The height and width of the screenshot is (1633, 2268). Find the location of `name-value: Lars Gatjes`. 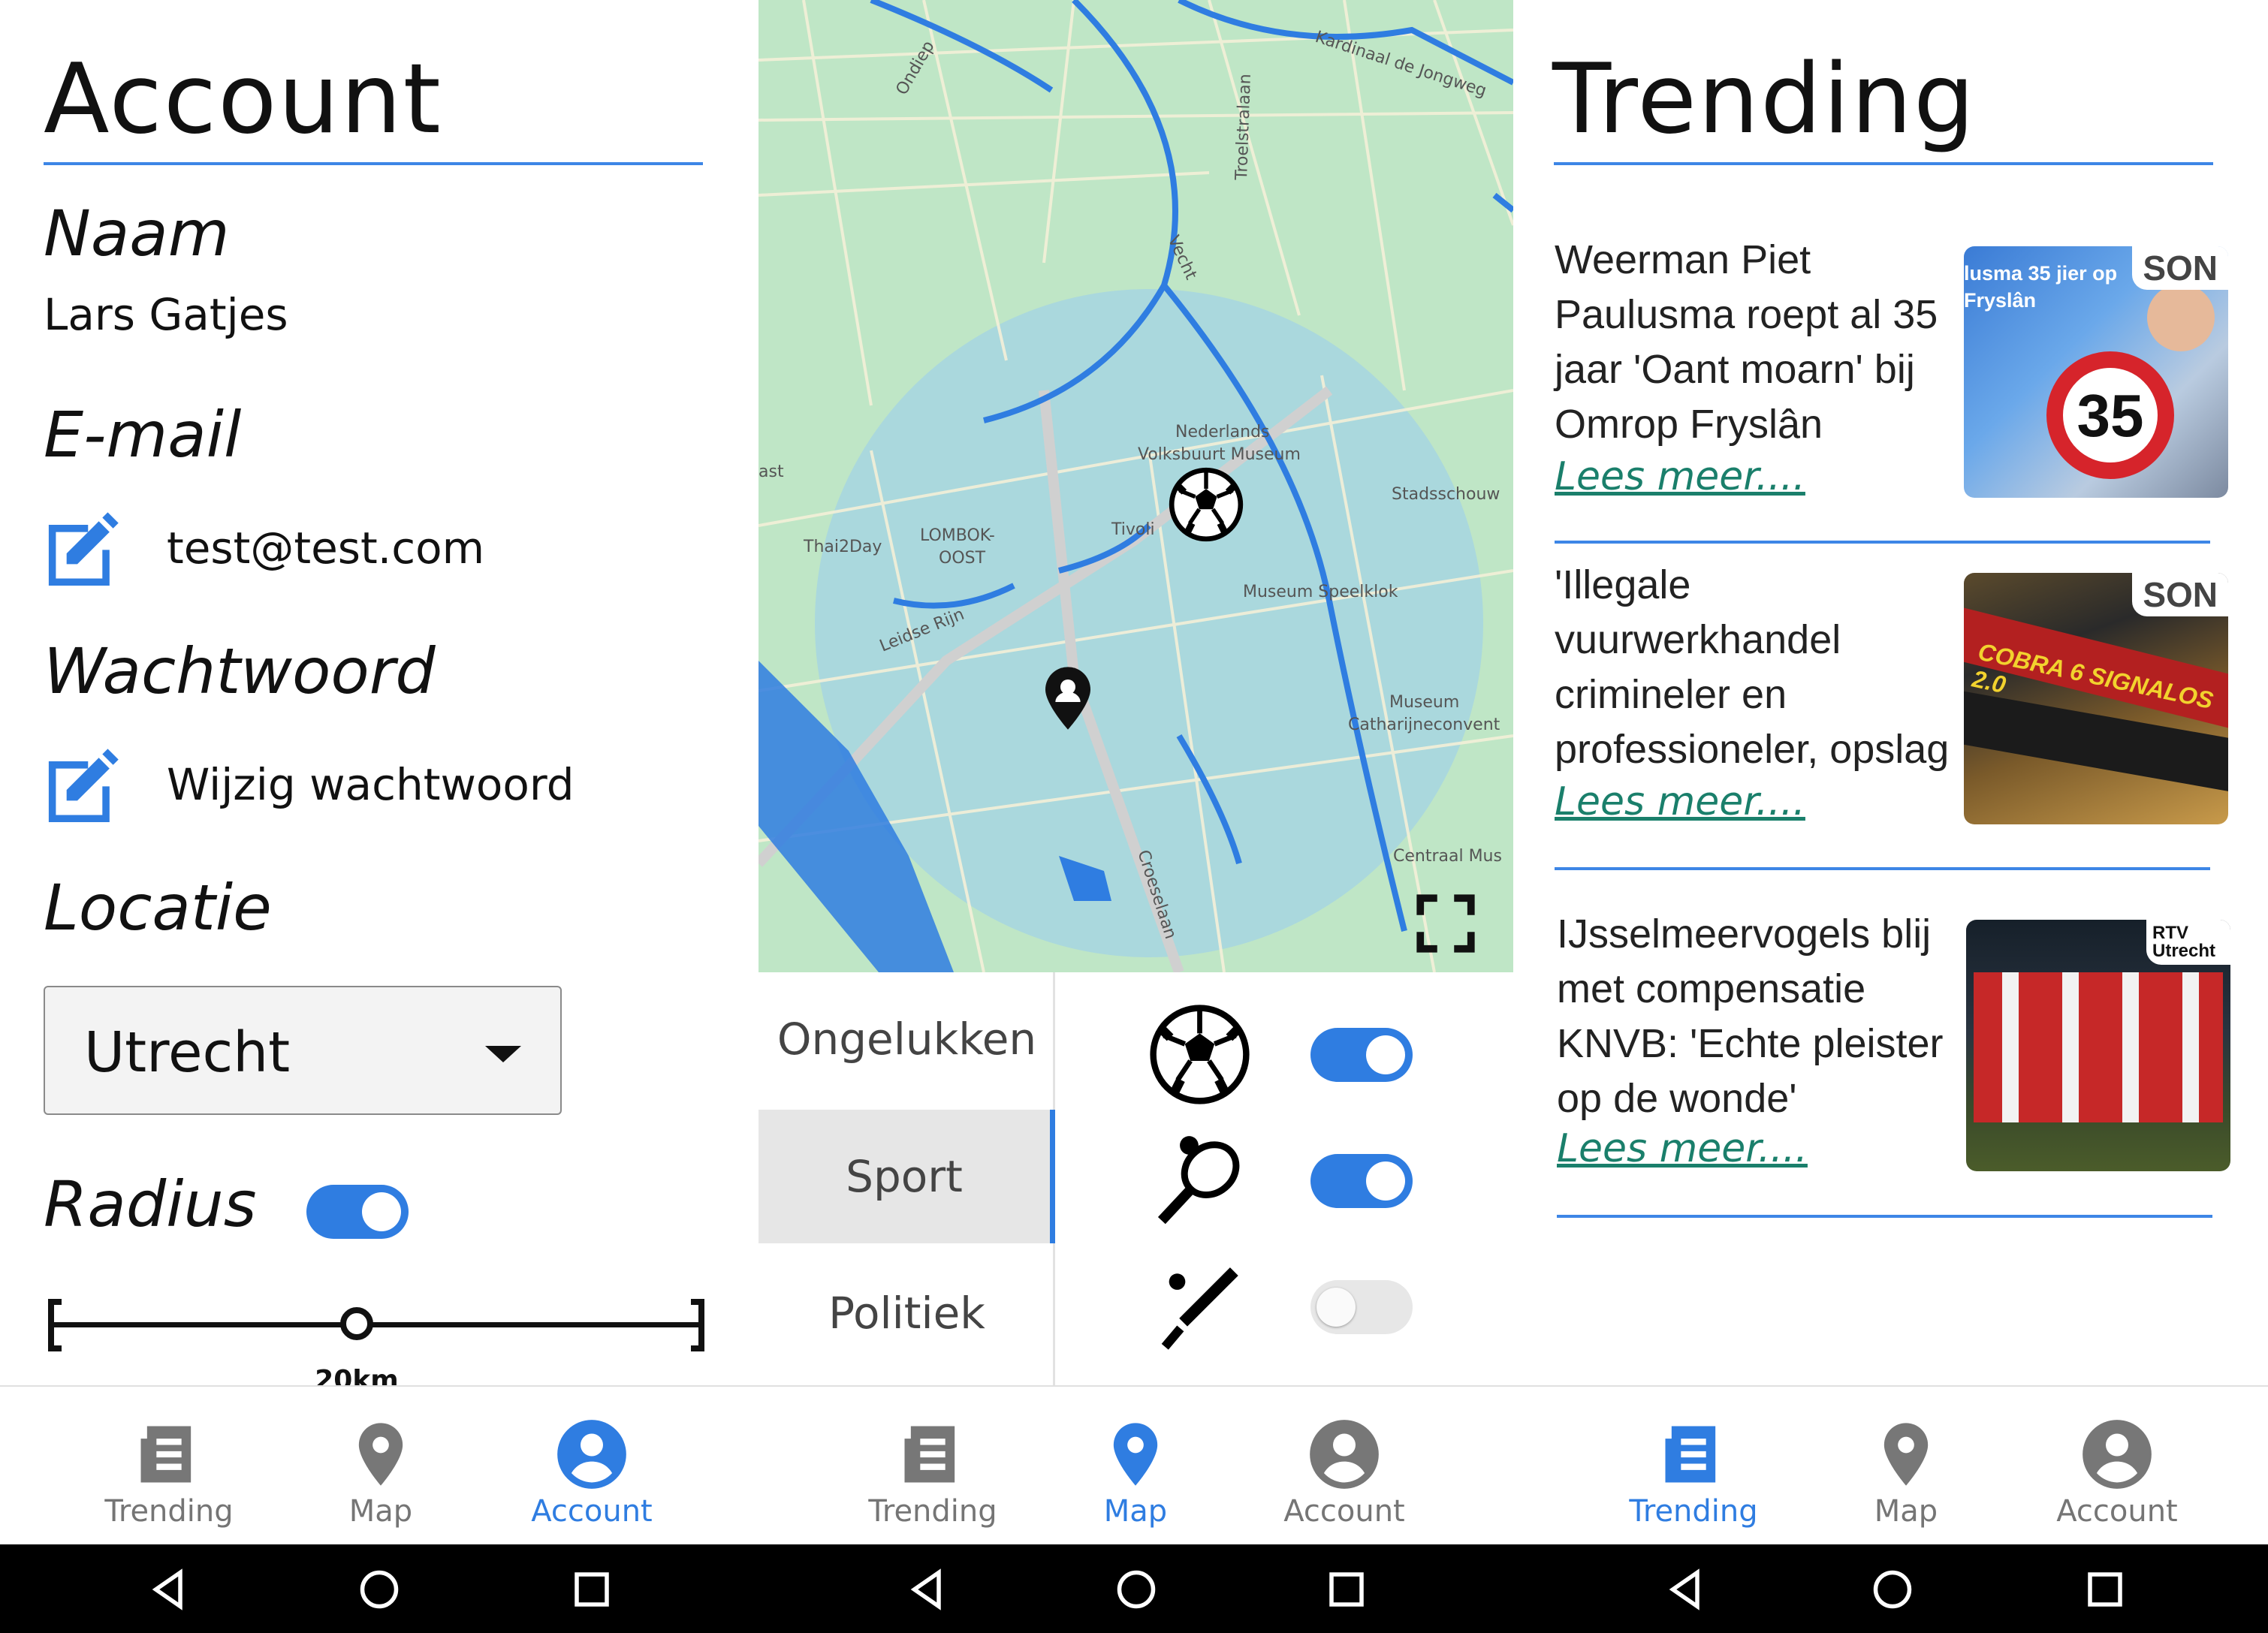

name-value: Lars Gatjes is located at coordinates (166, 314).